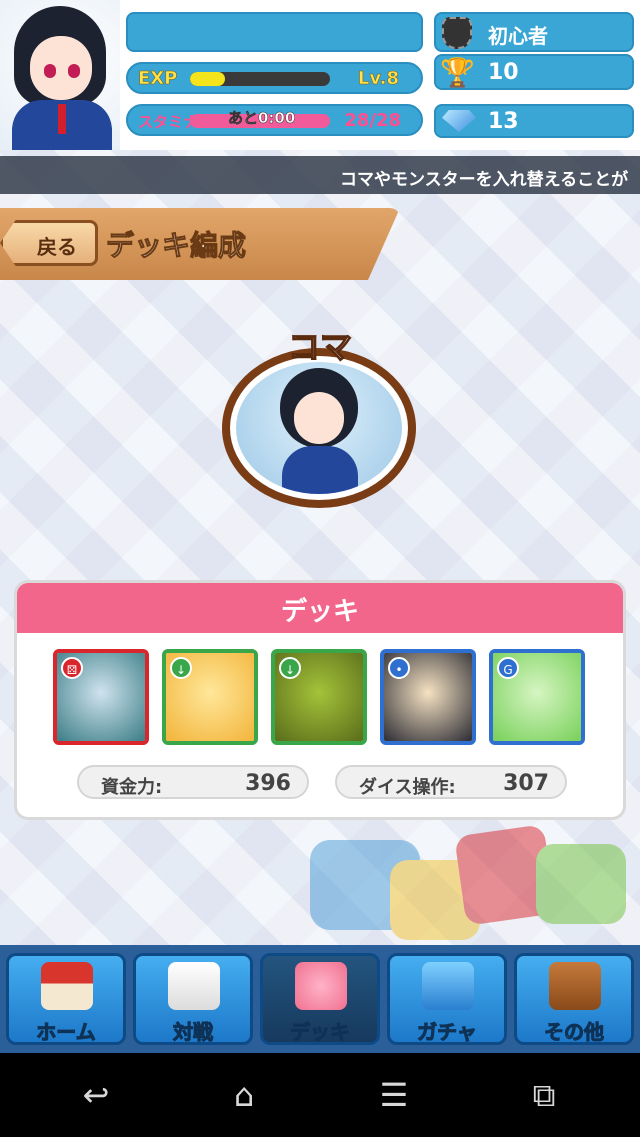  I want to click on nav-button-2: 対戦, so click(193, 999).